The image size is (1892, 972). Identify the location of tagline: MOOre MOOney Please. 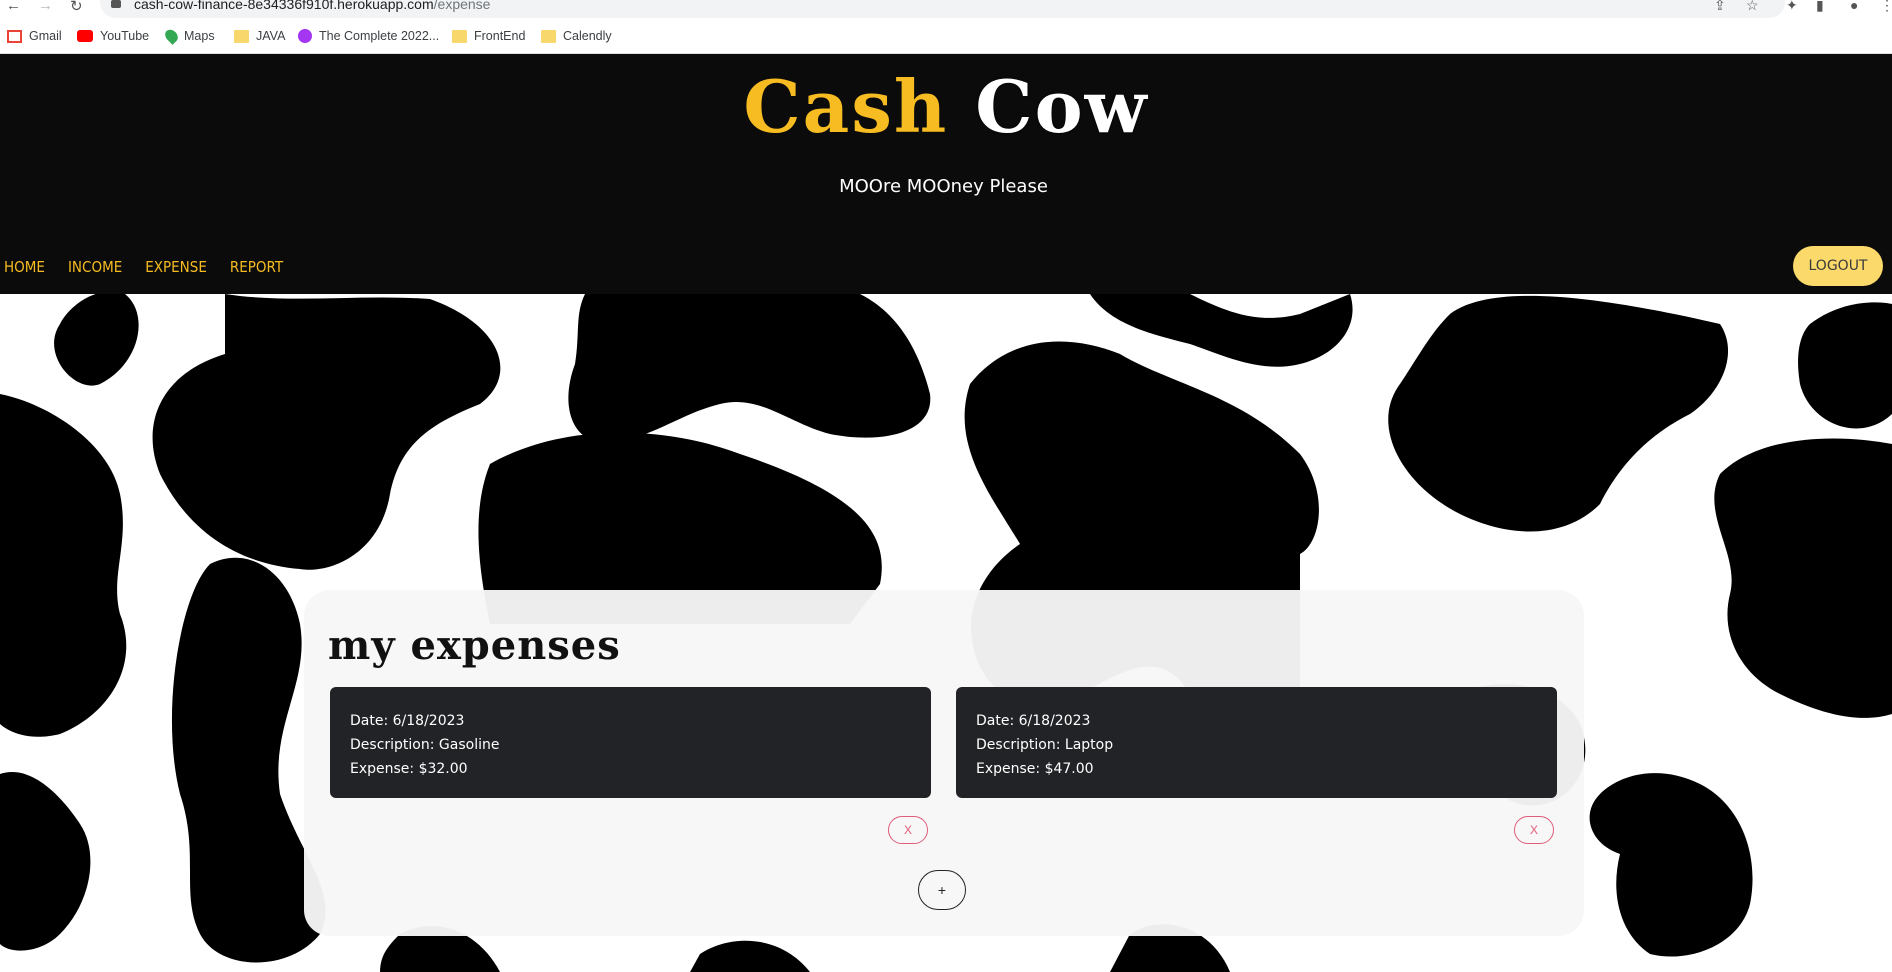
(943, 186).